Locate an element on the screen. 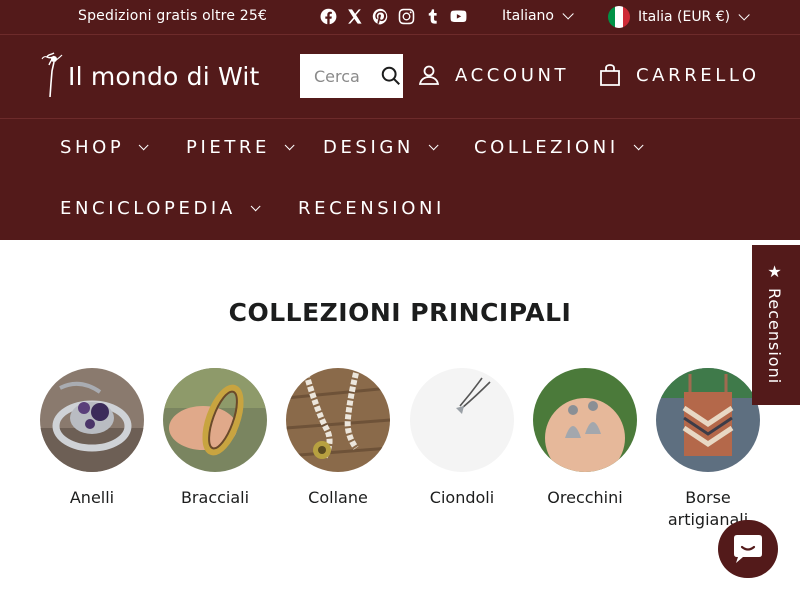 Image resolution: width=800 pixels, height=600 pixels. nav-item-label: PIETRE is located at coordinates (228, 147).